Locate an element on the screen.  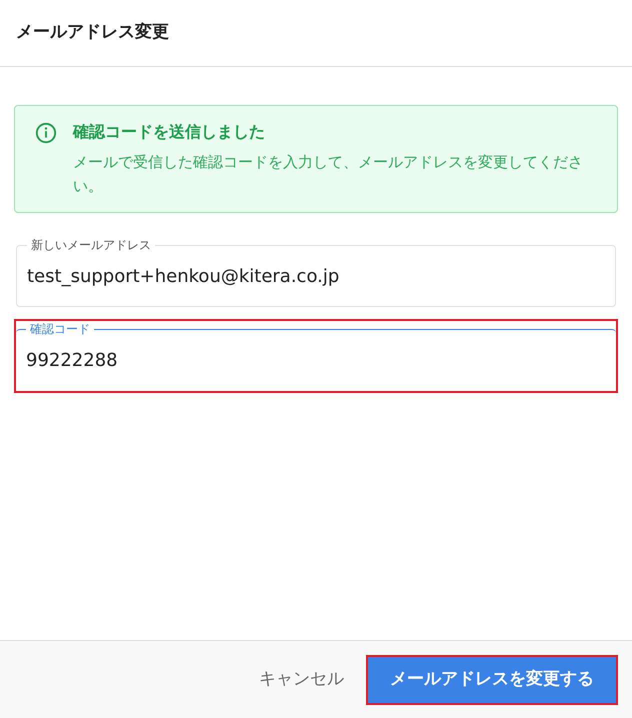
alert-title: 確認コードを送信しました is located at coordinates (169, 132).